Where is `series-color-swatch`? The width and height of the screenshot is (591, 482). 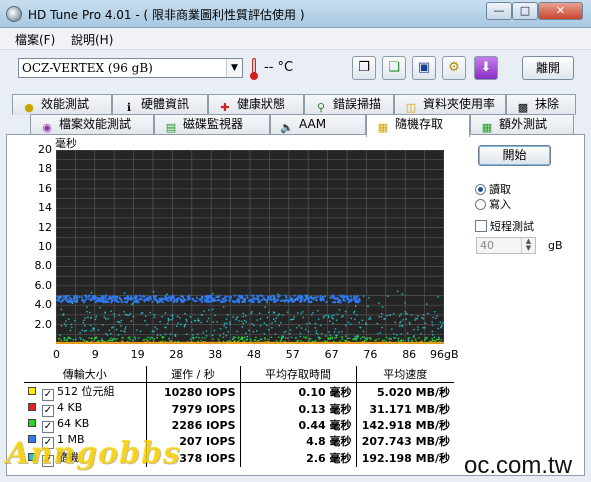 series-color-swatch is located at coordinates (32, 407).